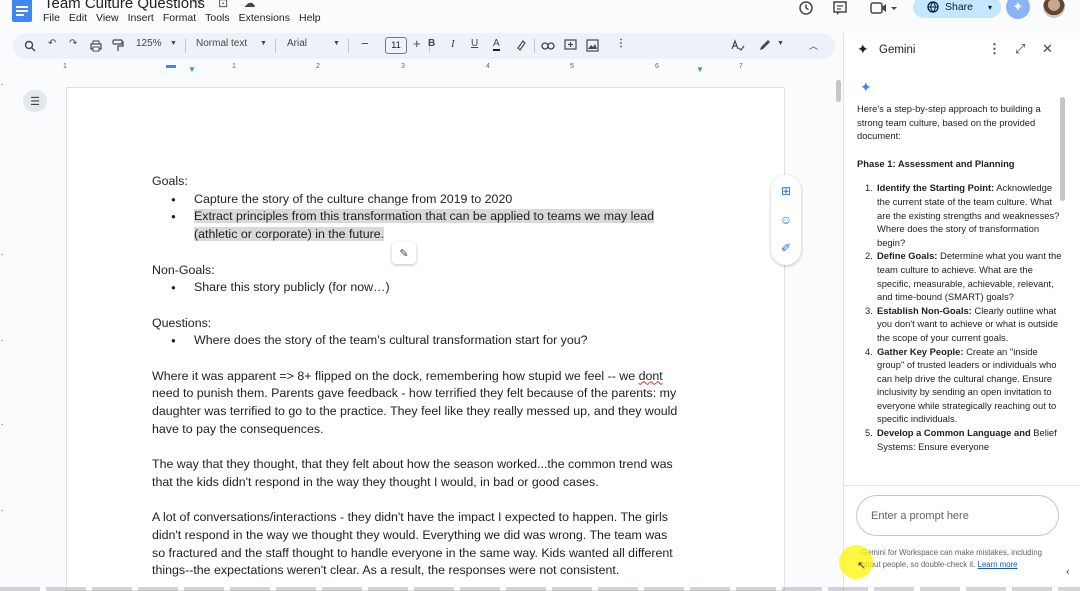  I want to click on menu-help: Help, so click(310, 18).